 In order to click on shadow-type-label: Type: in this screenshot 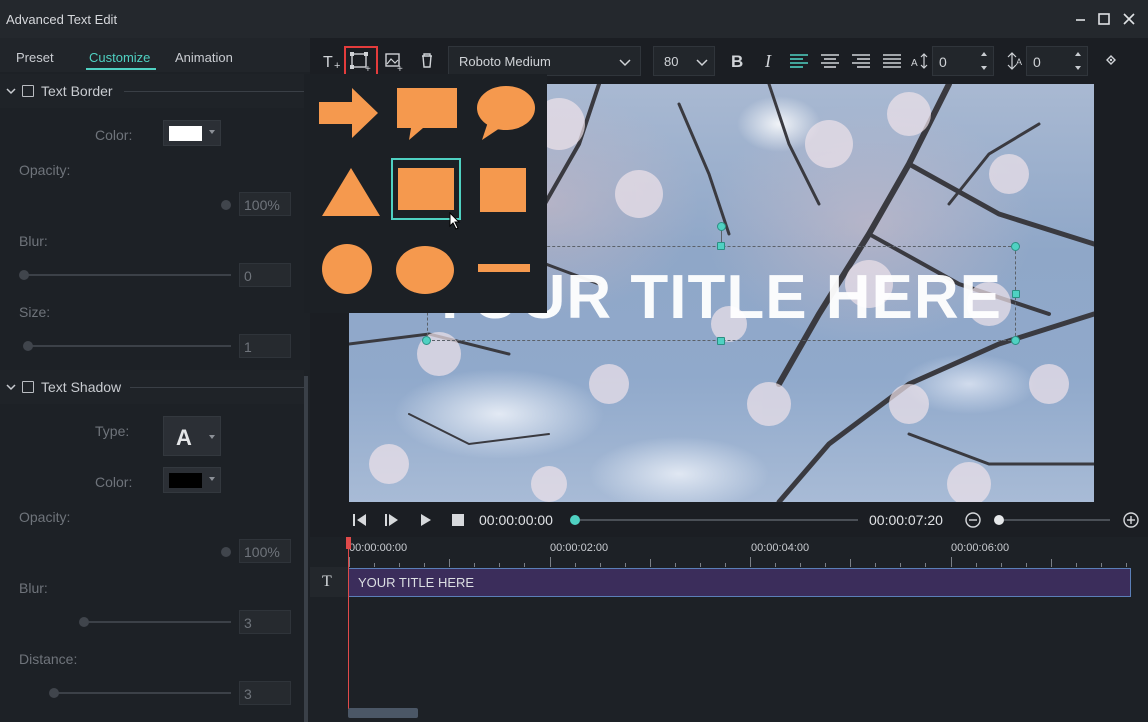, I will do `click(112, 431)`.